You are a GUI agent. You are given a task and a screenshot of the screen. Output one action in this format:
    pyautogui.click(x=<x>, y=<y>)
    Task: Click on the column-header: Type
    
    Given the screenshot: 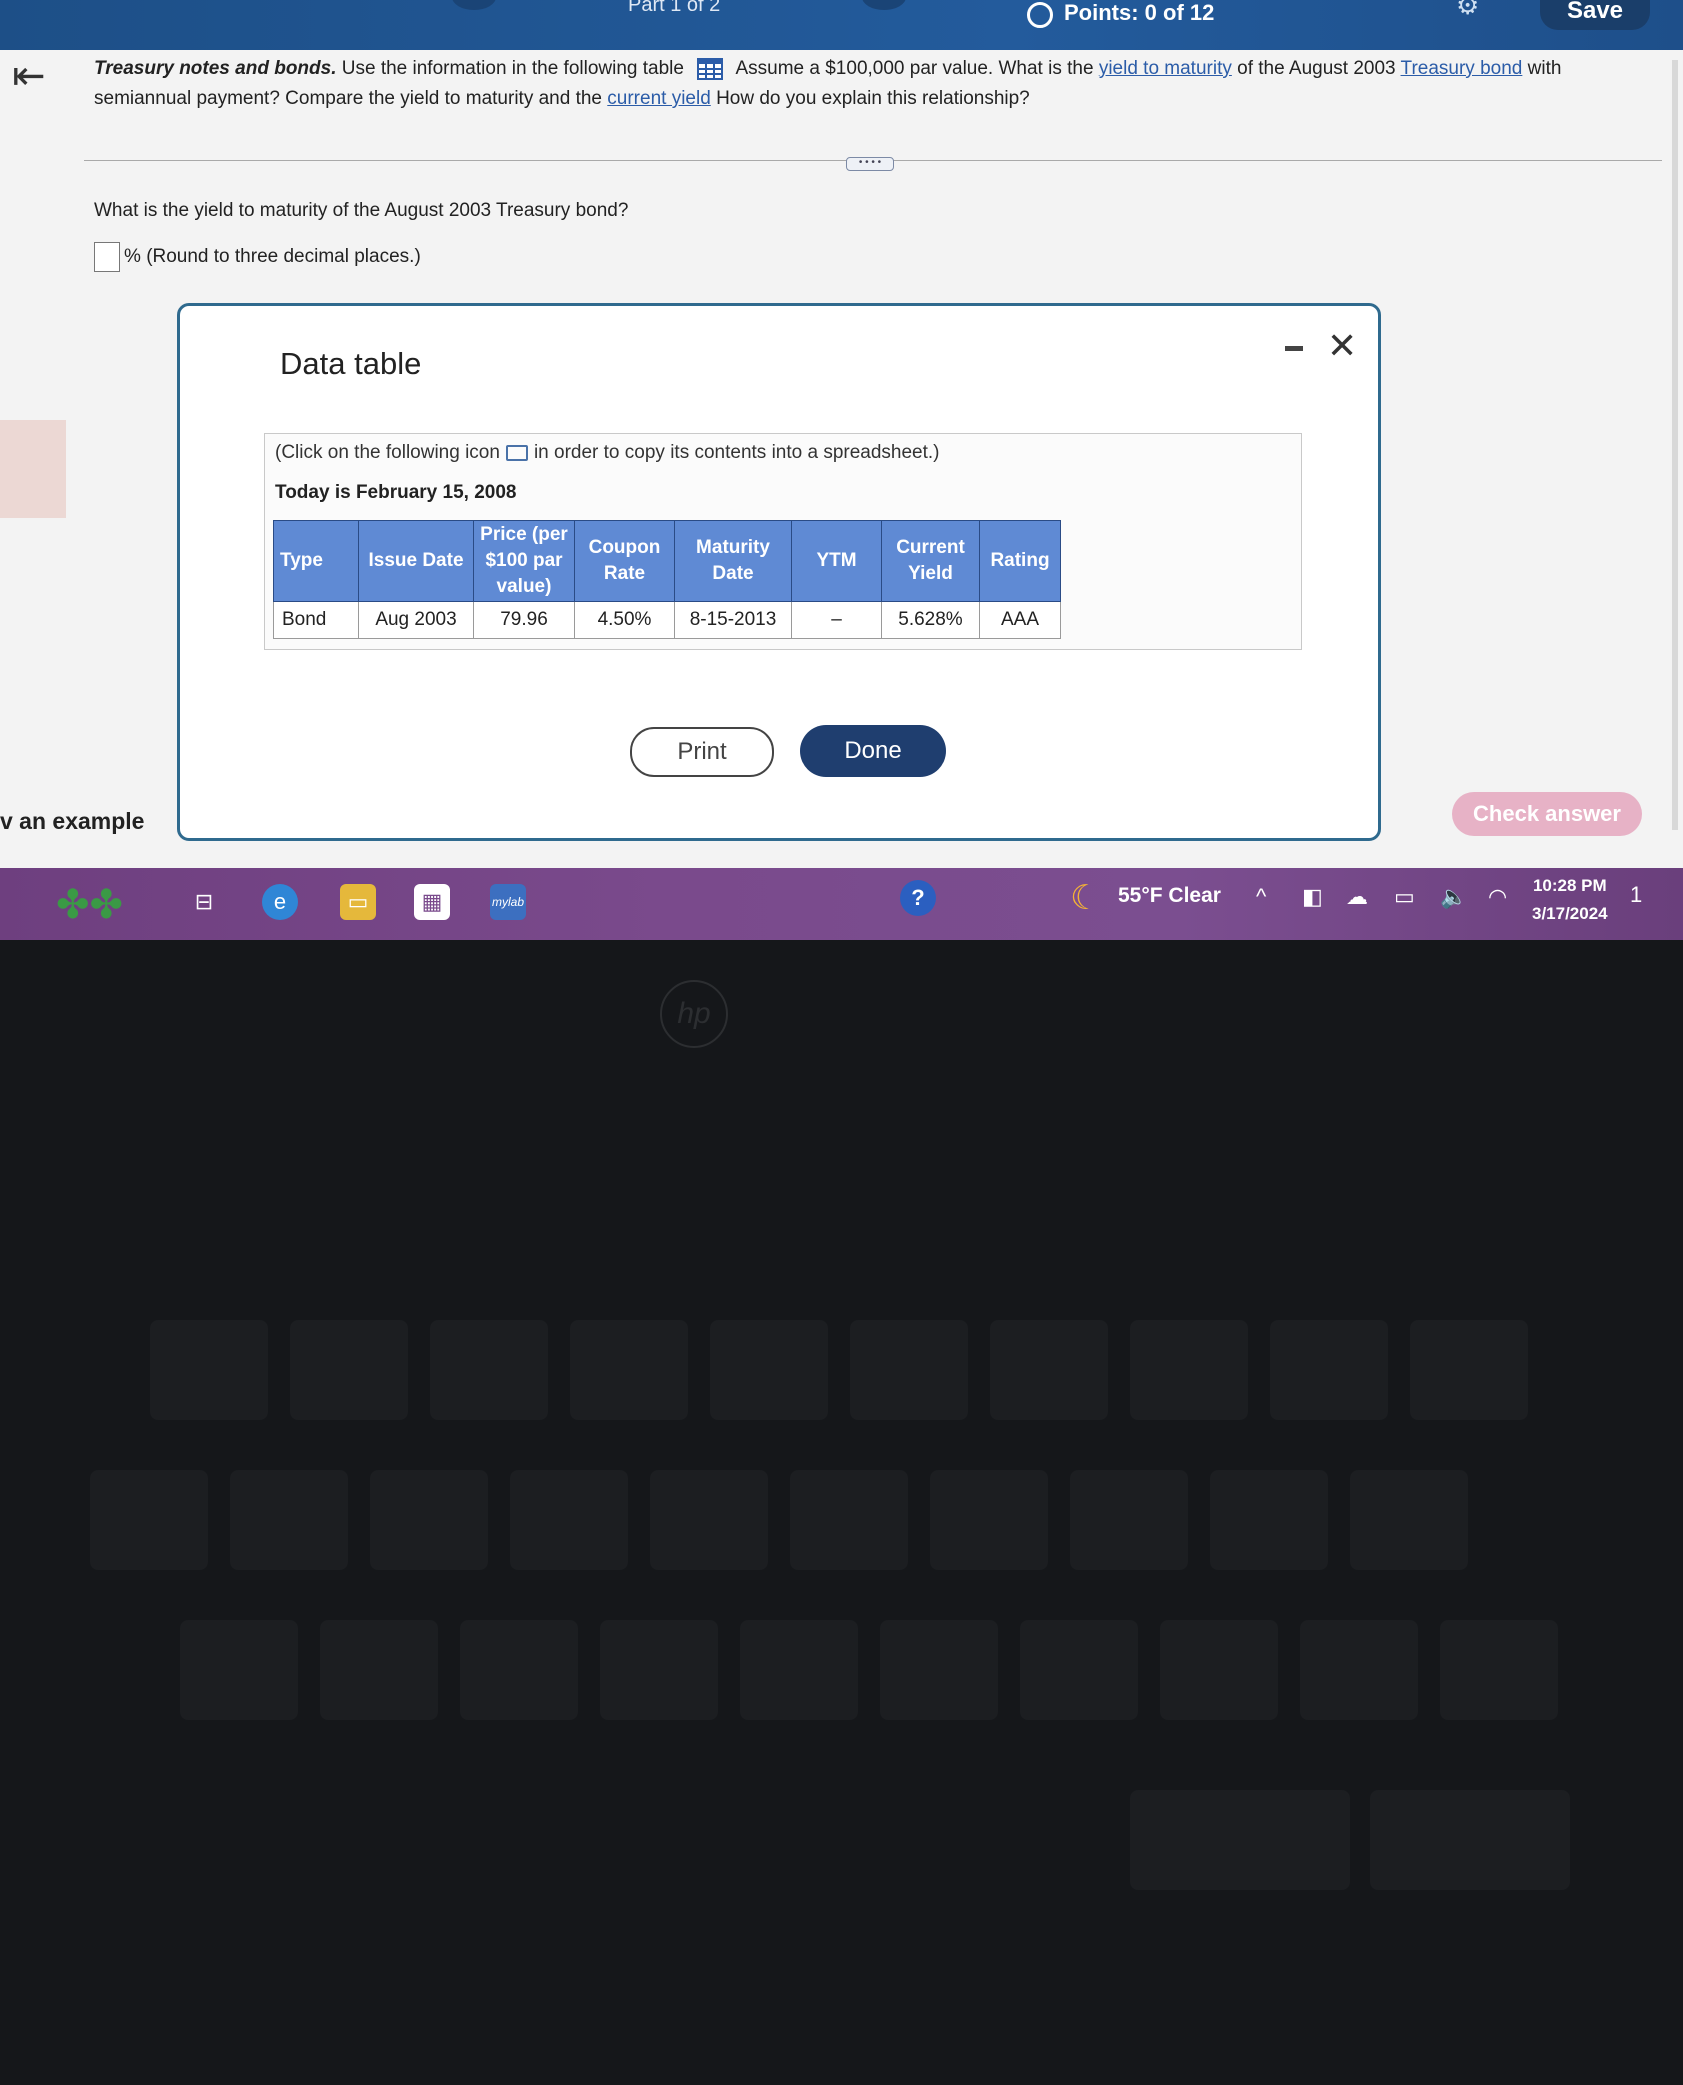 What is the action you would take?
    pyautogui.click(x=316, y=561)
    